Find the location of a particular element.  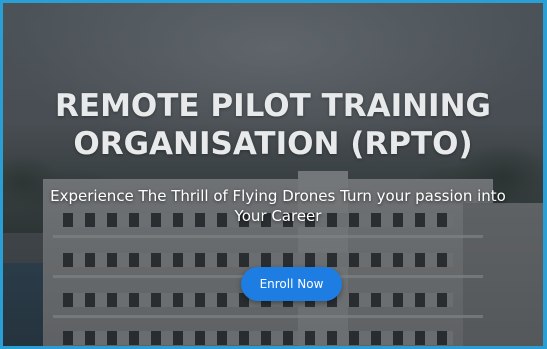

hero-subtitle-line-2: Your Career is located at coordinates (278, 216).